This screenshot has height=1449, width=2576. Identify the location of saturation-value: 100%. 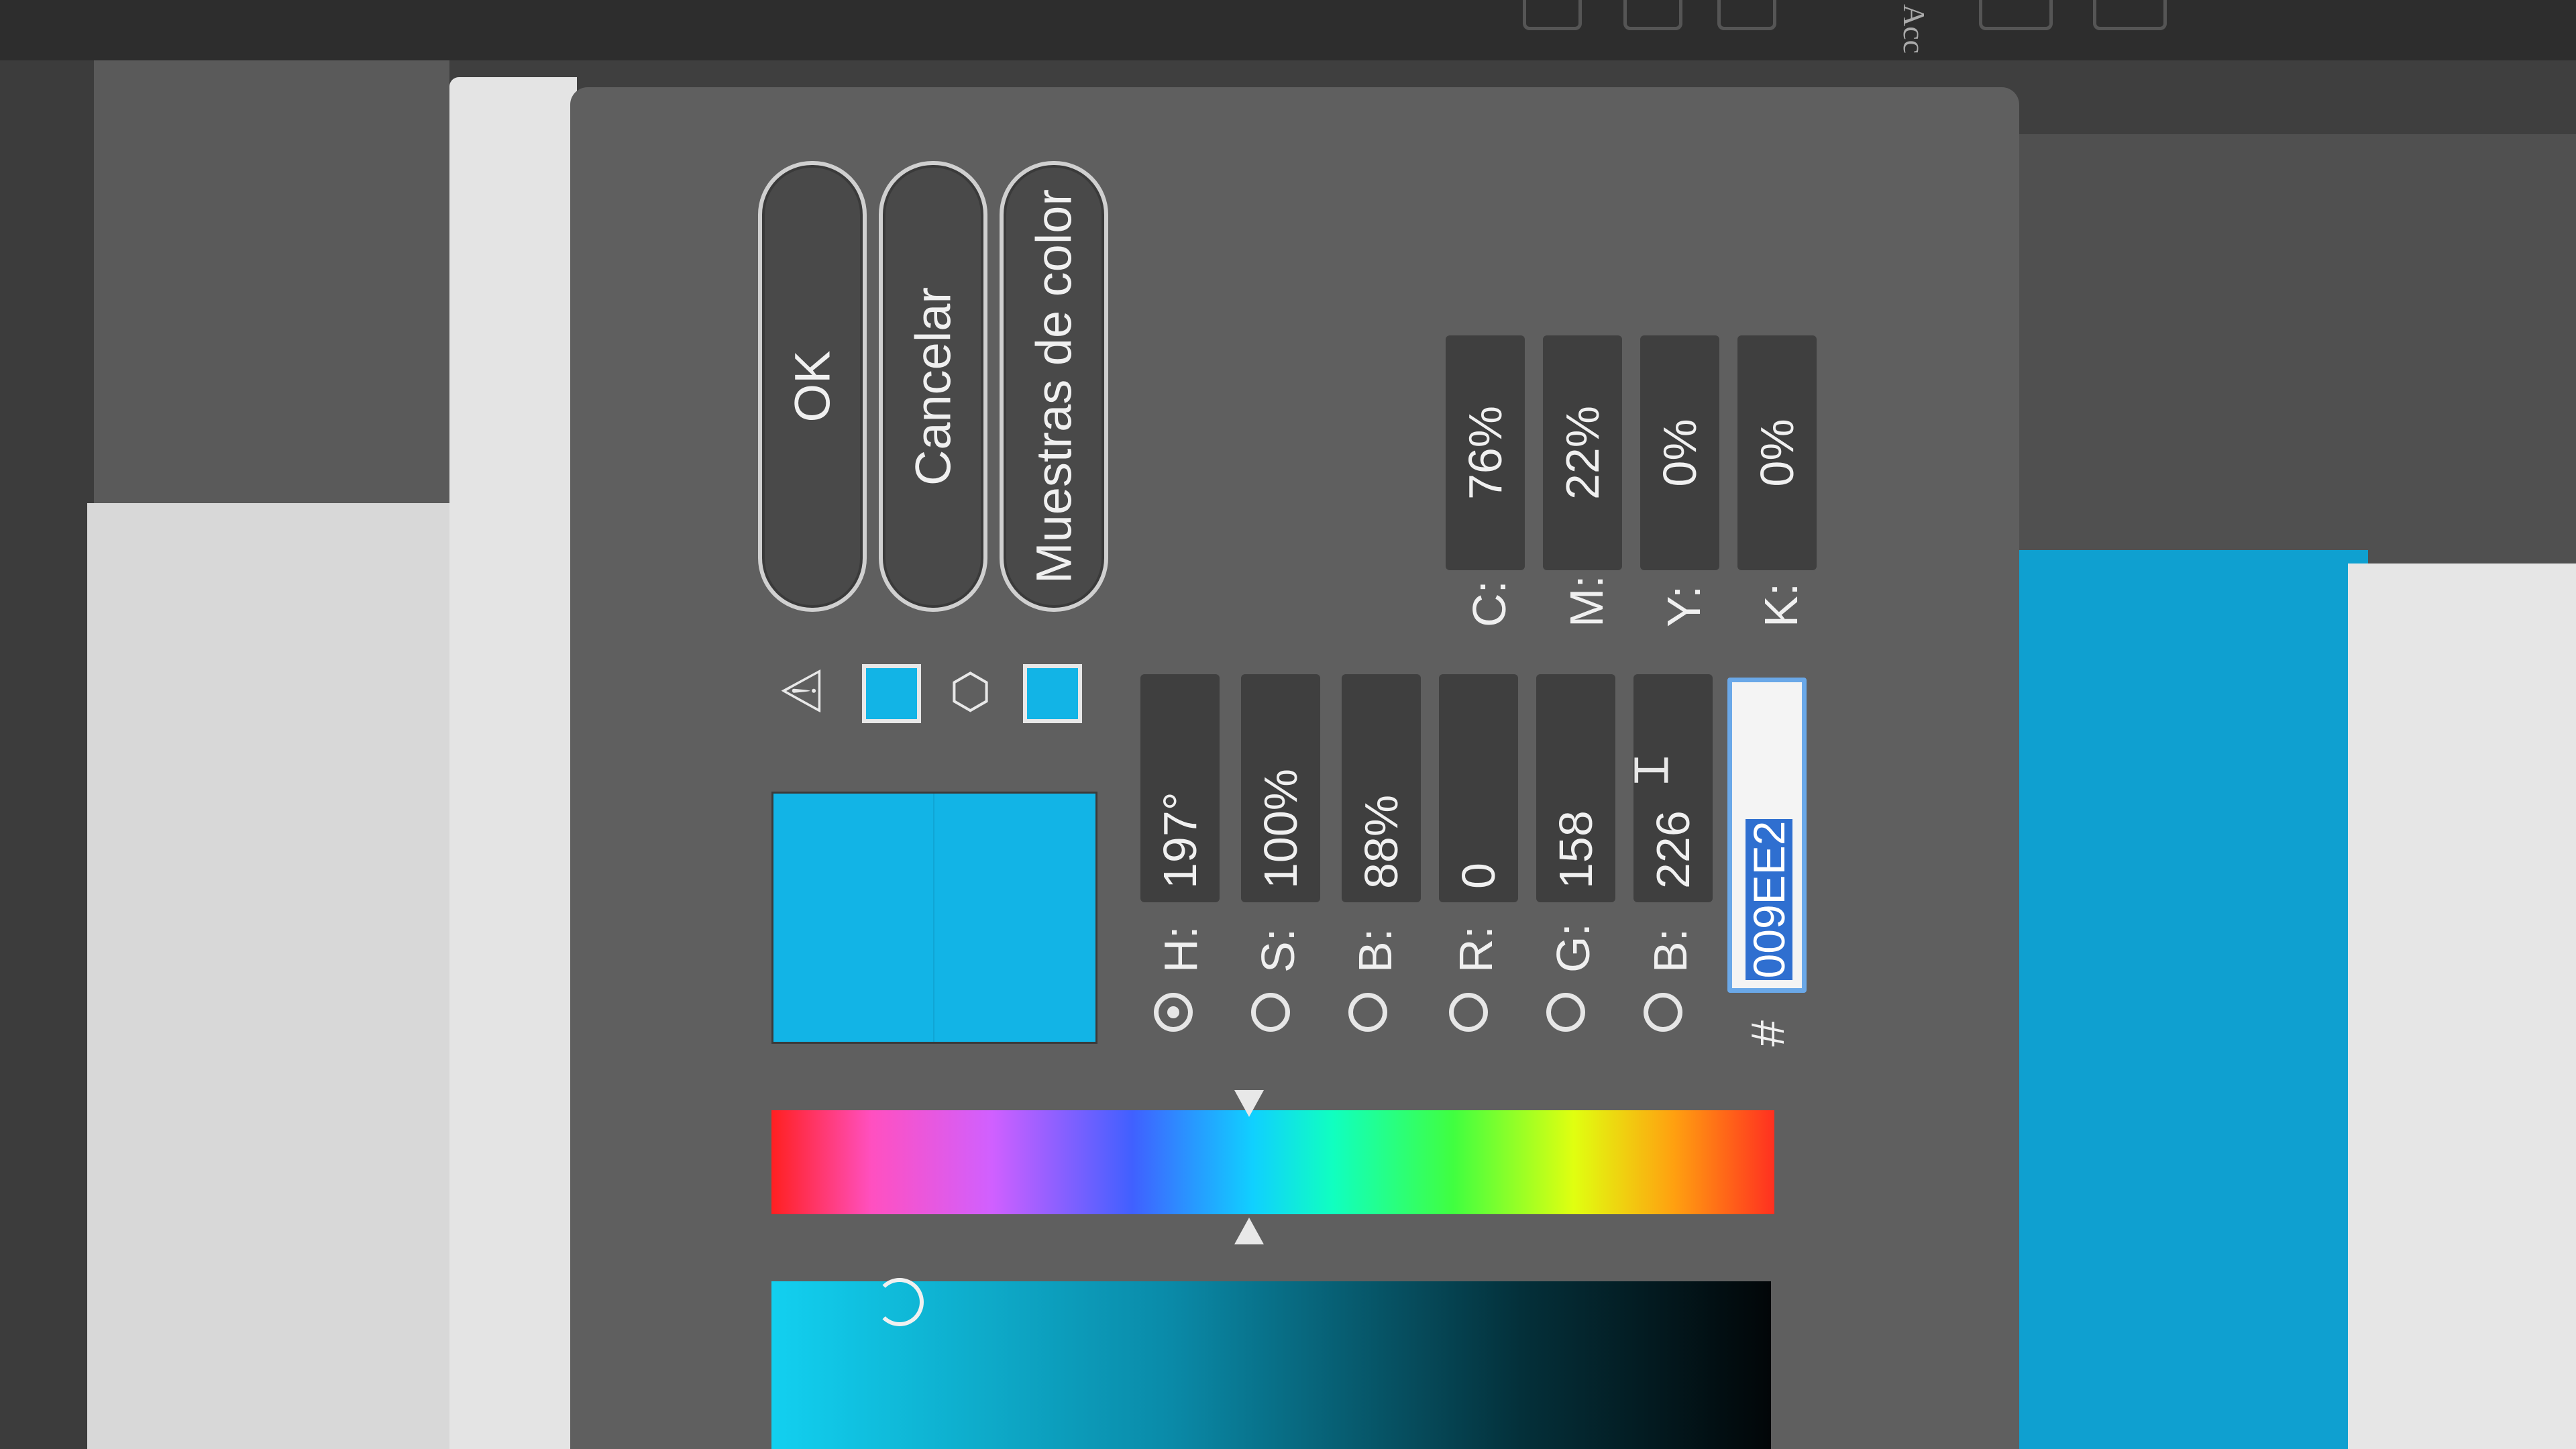
(1280, 828).